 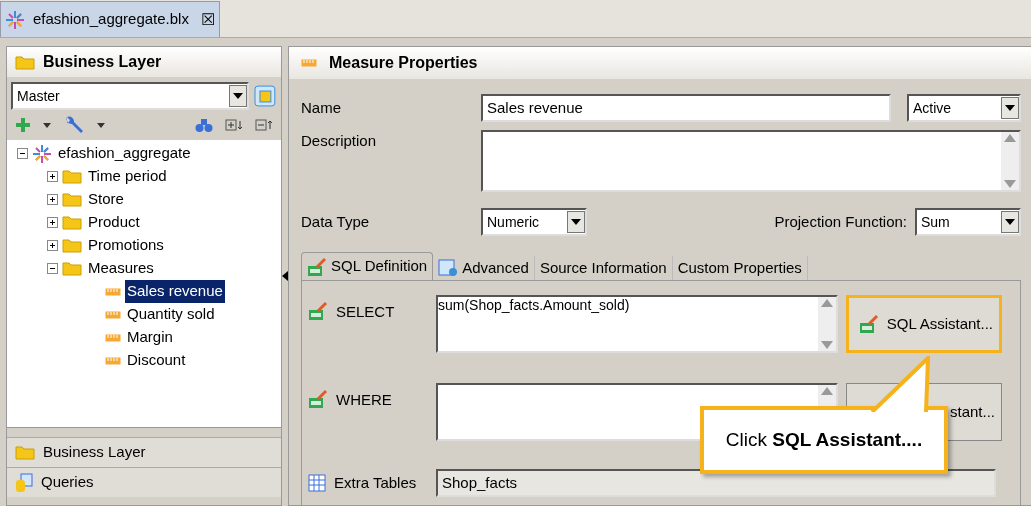 I want to click on field-label: Name, so click(x=321, y=107).